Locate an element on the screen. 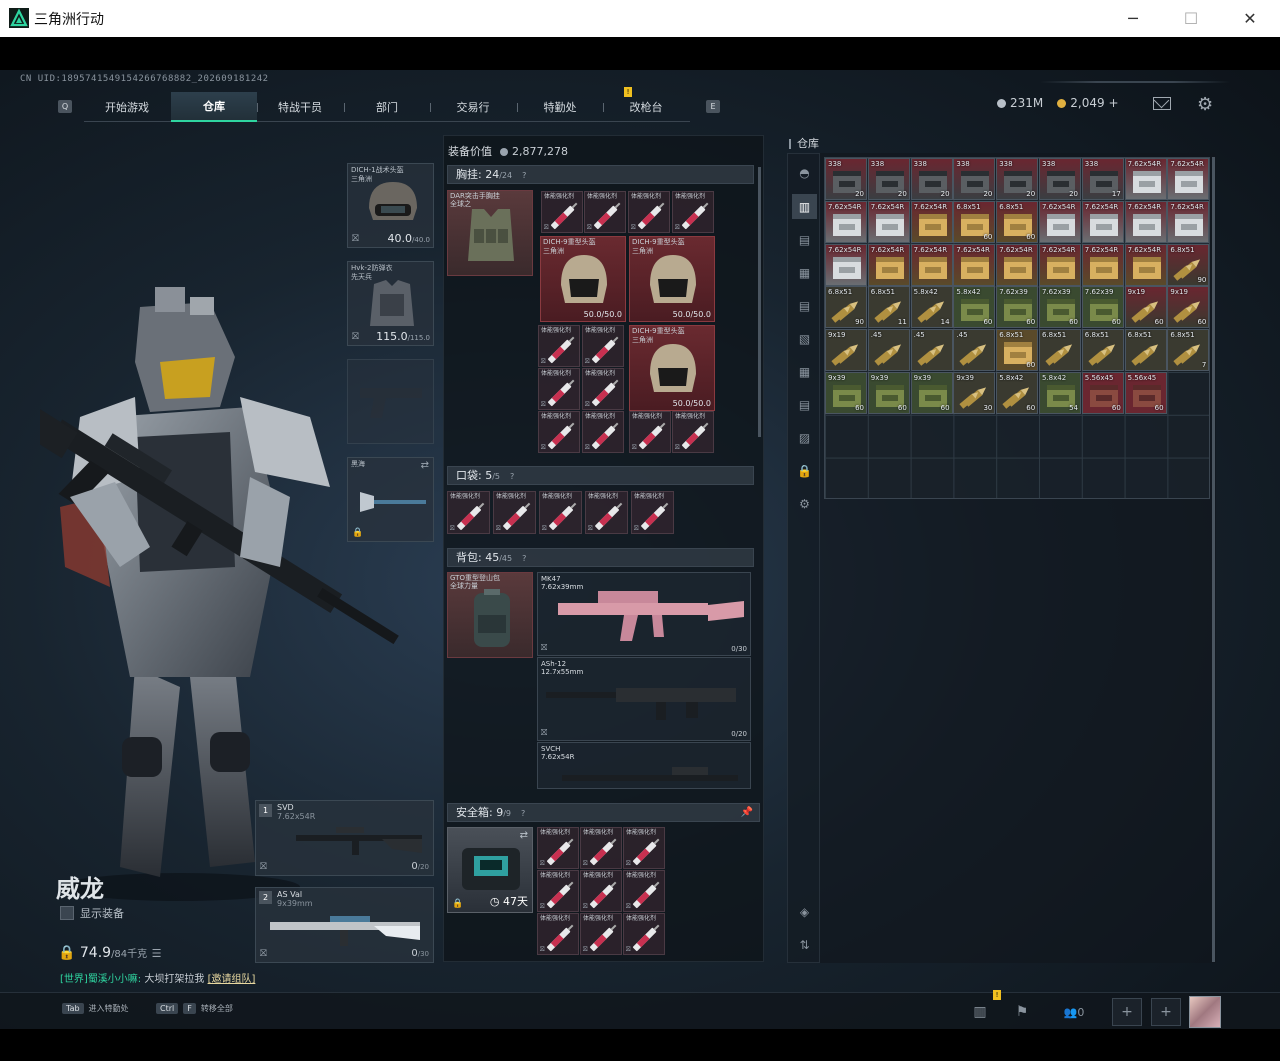 The width and height of the screenshot is (1280, 1061). nav-prev-key: Q is located at coordinates (65, 106).